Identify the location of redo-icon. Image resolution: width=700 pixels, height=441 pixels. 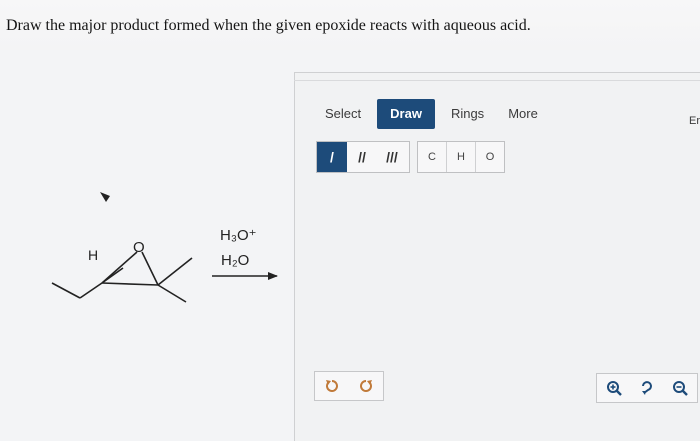
(366, 386).